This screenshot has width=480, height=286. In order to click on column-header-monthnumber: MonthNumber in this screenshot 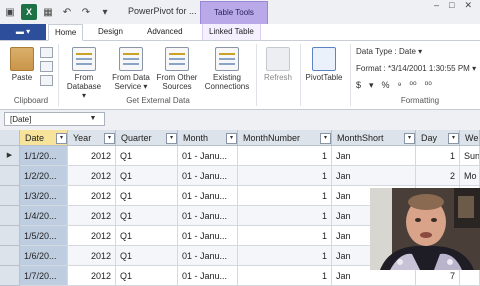, I will do `click(285, 138)`.